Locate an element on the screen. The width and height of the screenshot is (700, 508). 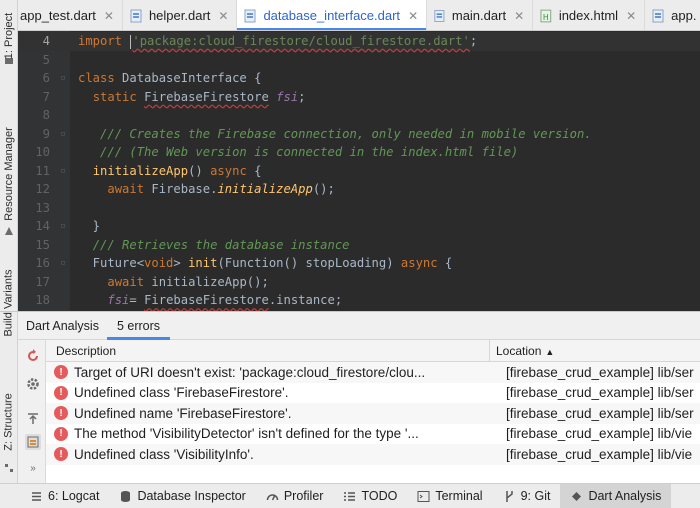
build-variants-tool-tab: Build Variants is located at coordinates (9, 303).